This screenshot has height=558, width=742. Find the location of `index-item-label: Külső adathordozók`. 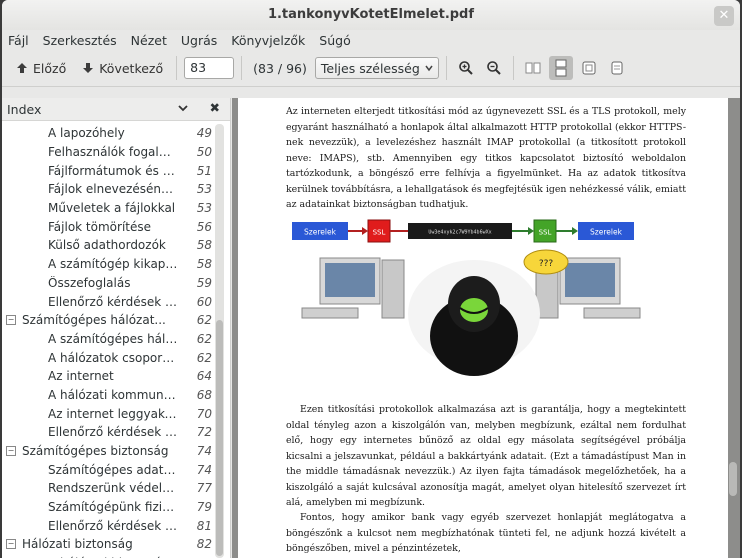

index-item-label: Külső adathordozók is located at coordinates (107, 245).